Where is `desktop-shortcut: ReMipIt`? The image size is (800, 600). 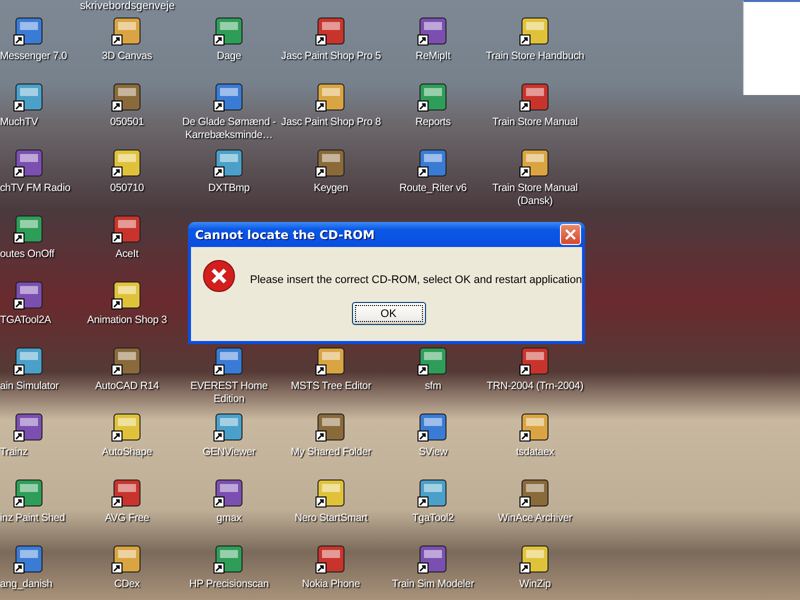 desktop-shortcut: ReMipIt is located at coordinates (433, 39).